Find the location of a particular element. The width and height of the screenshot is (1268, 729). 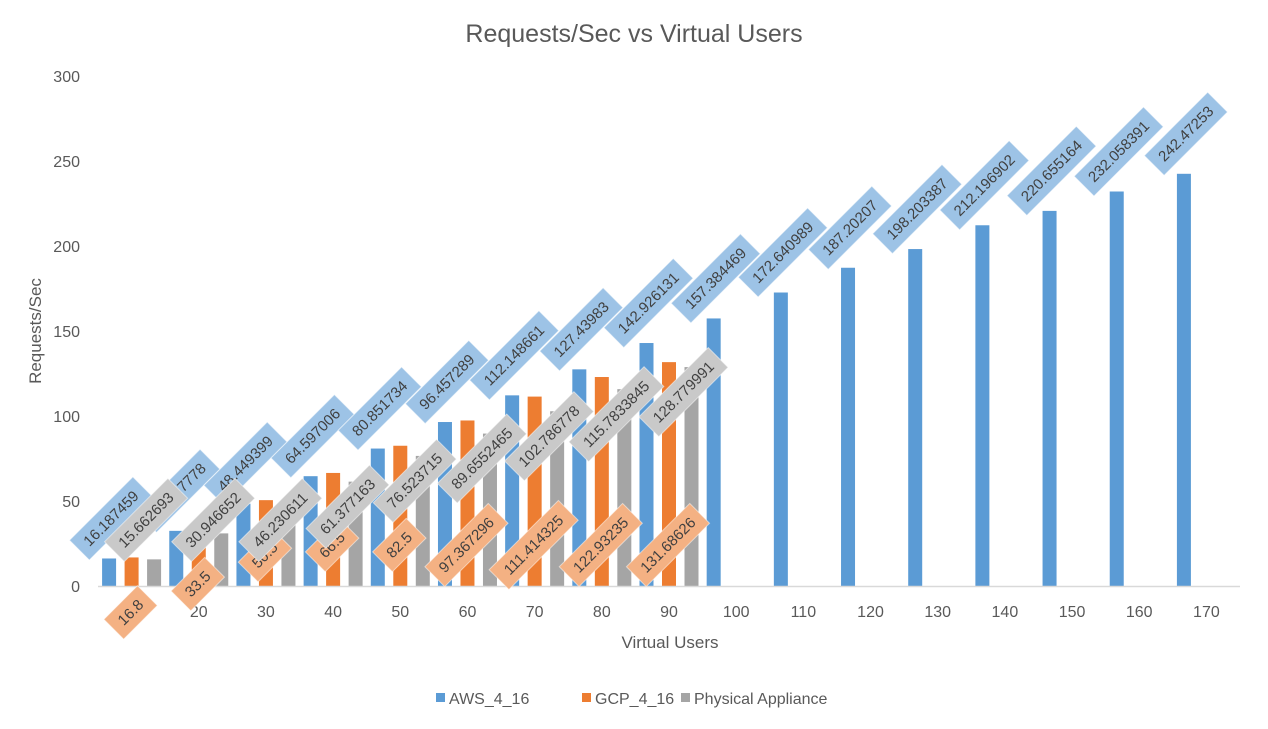

legend-item-gcp-4-16: GCP_4_16 is located at coordinates (628, 699).